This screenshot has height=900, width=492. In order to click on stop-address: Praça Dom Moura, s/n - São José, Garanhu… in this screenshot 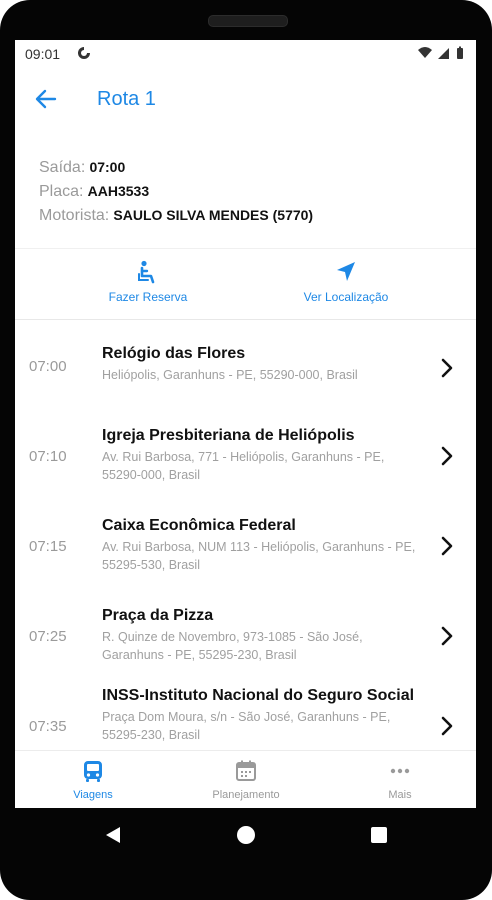, I will do `click(246, 726)`.